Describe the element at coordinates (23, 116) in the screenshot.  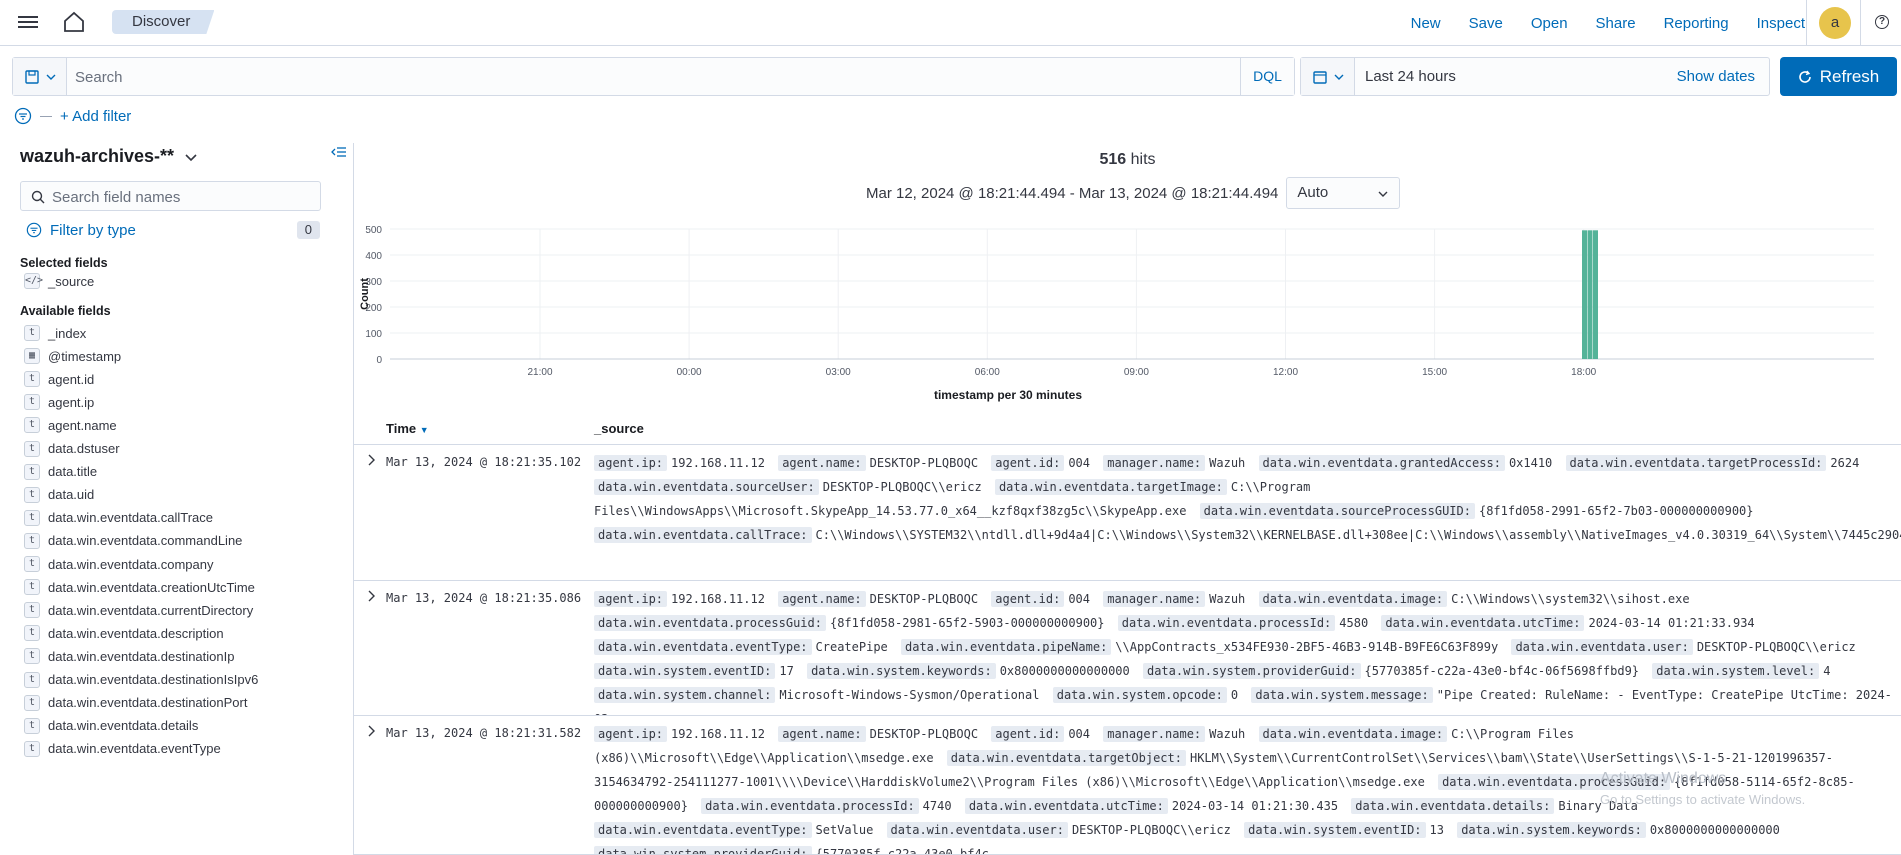
I see `filter-options-icon` at that location.